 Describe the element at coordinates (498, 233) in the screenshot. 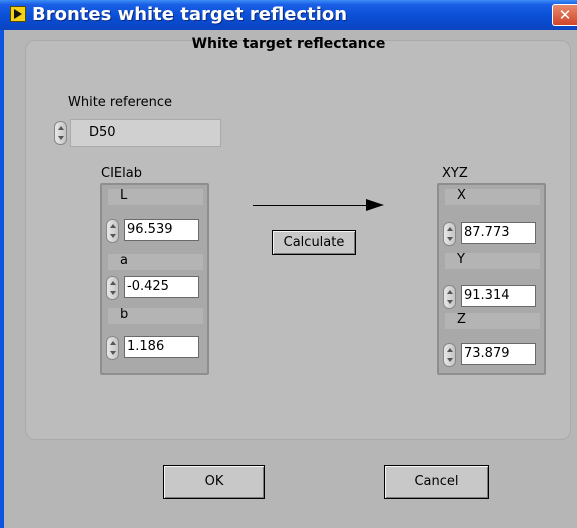

I see `x-input: 87.773` at that location.